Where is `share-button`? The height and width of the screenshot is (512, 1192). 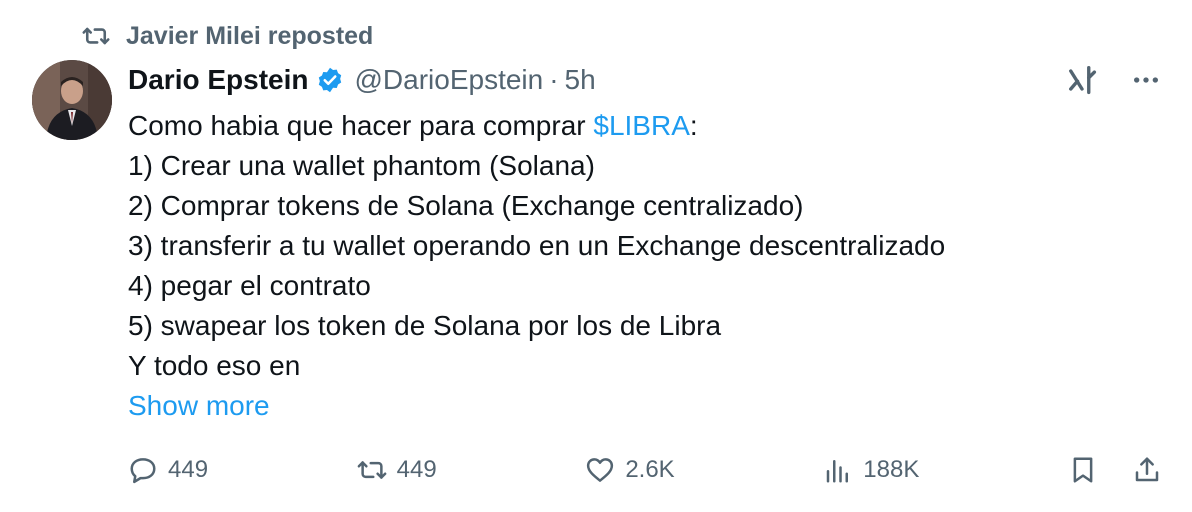
share-button is located at coordinates (1147, 470).